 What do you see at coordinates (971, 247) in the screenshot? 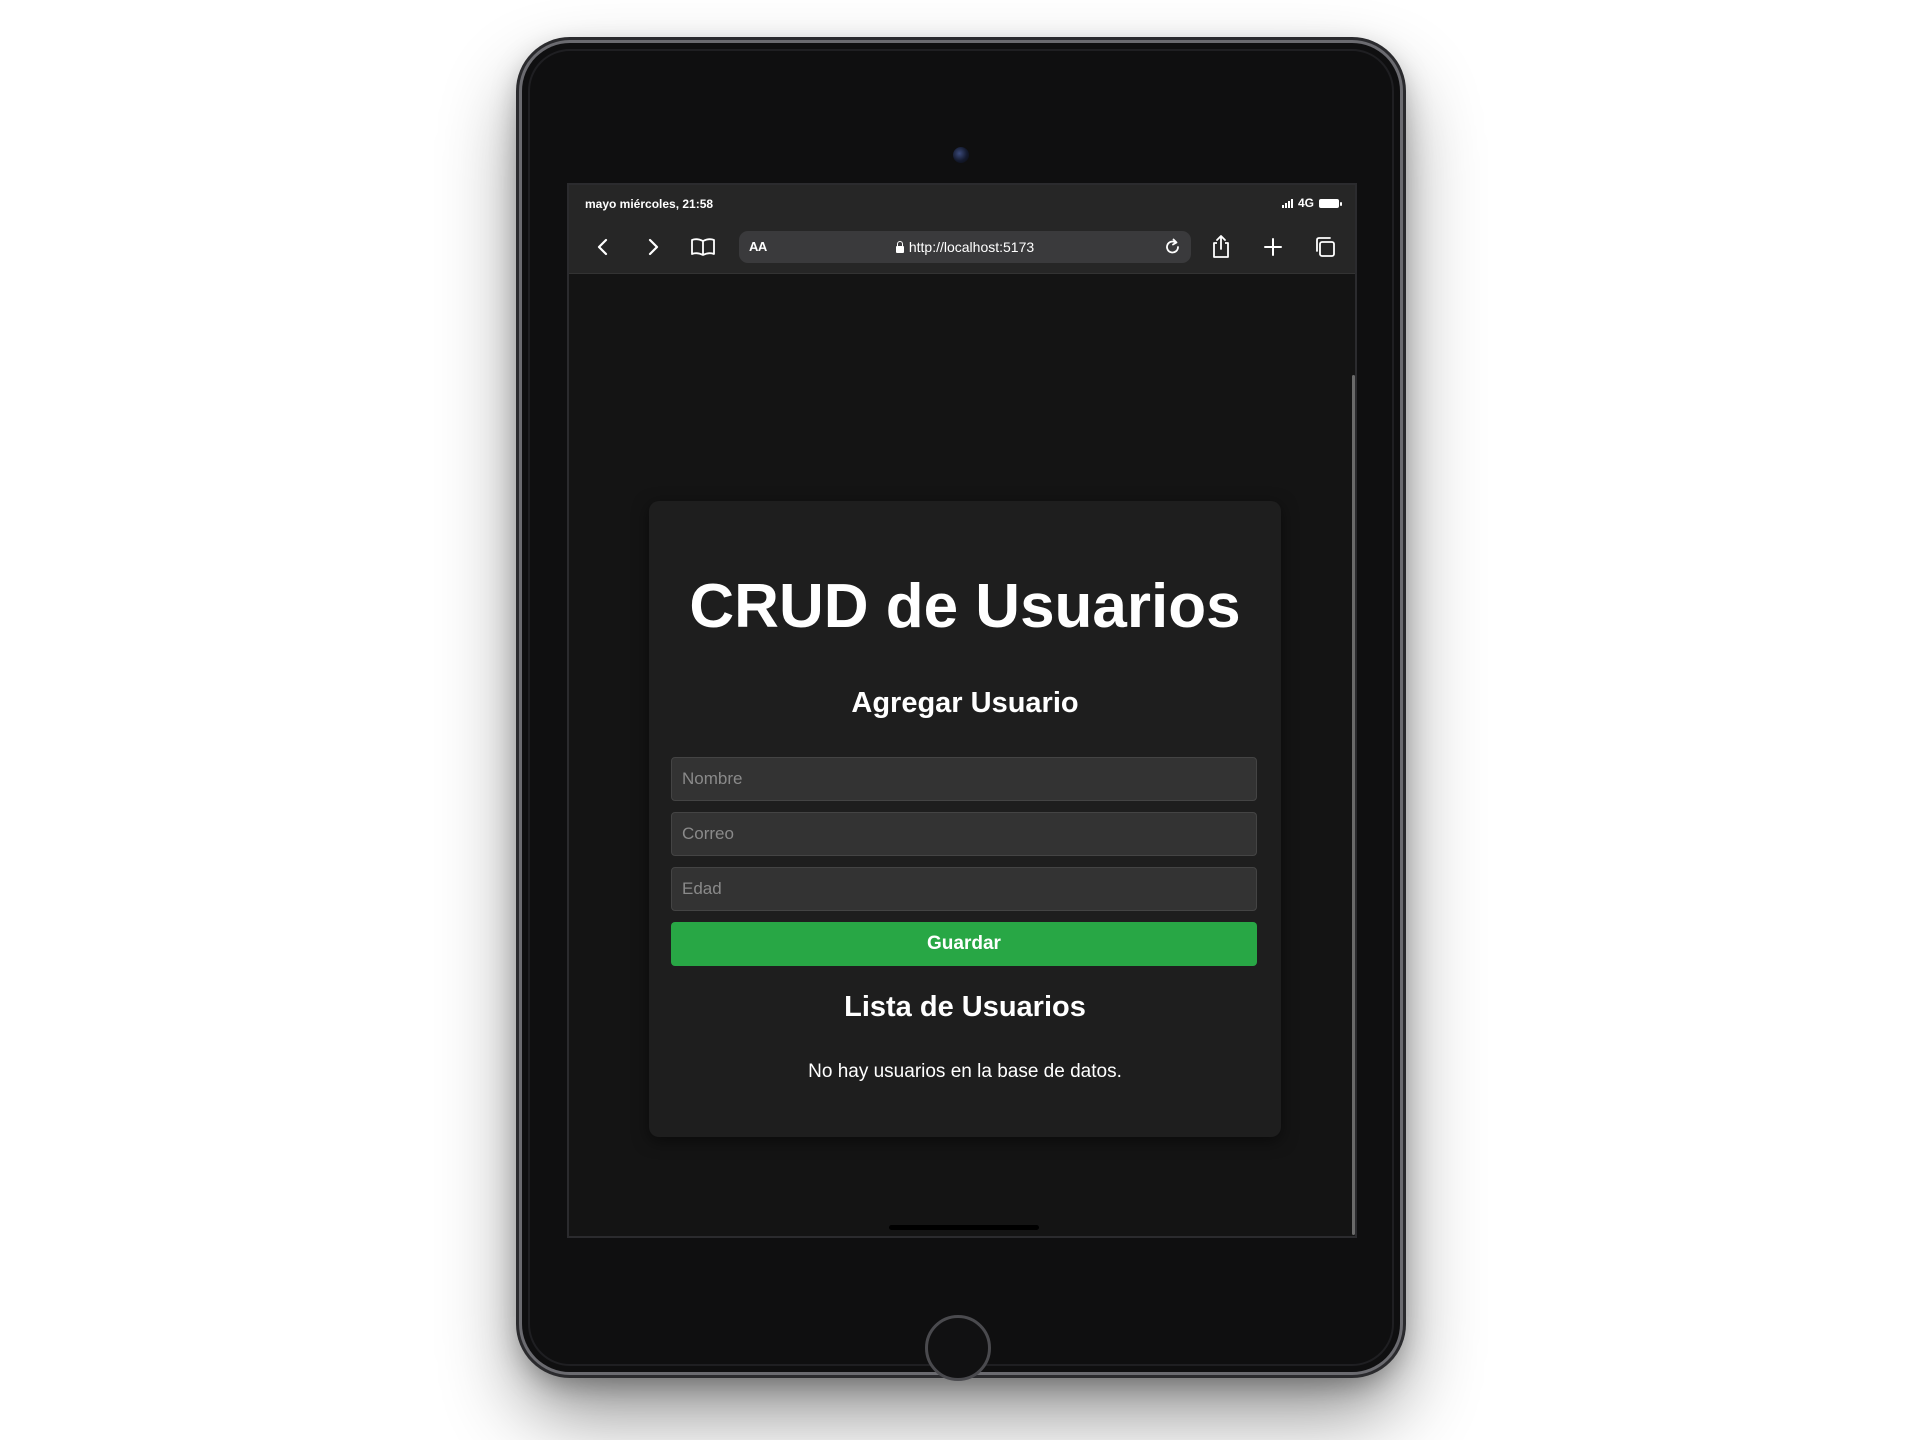
I see `url-text: http://localhost:5173` at bounding box center [971, 247].